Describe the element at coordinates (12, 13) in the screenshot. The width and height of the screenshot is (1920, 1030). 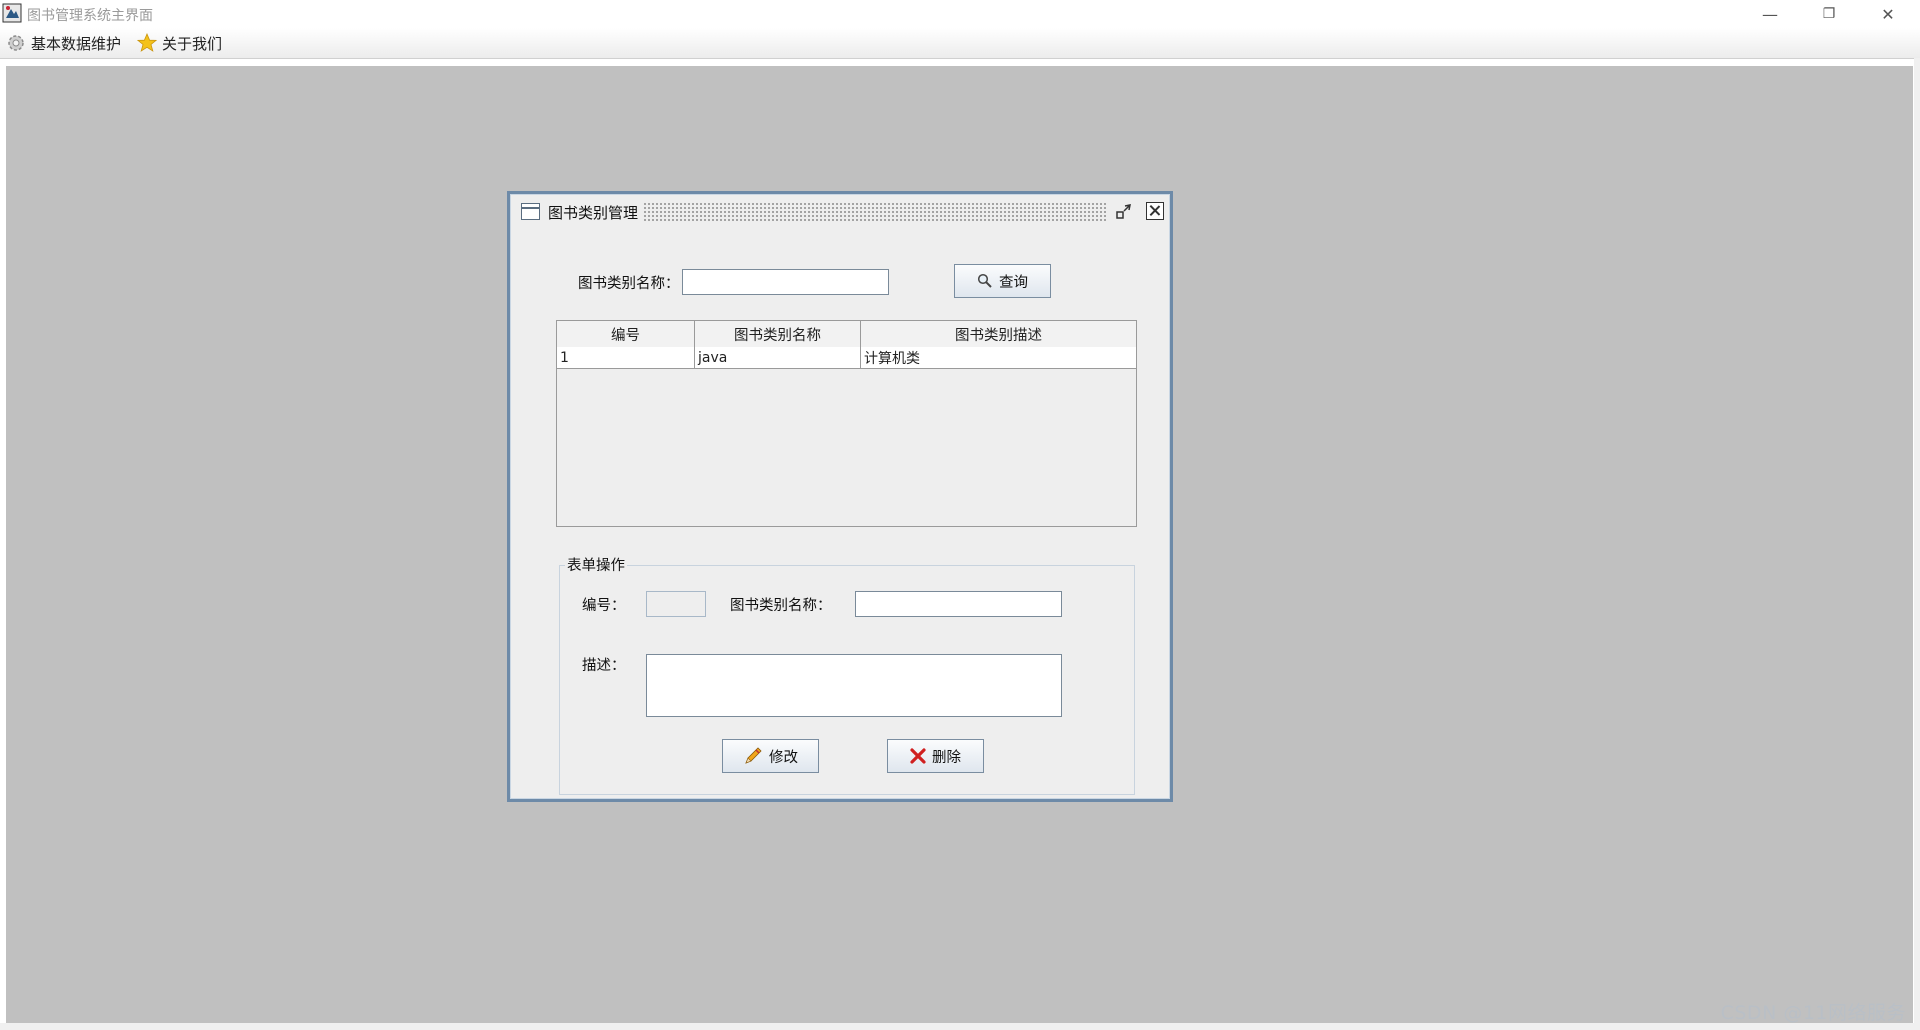
I see `app-icon` at that location.